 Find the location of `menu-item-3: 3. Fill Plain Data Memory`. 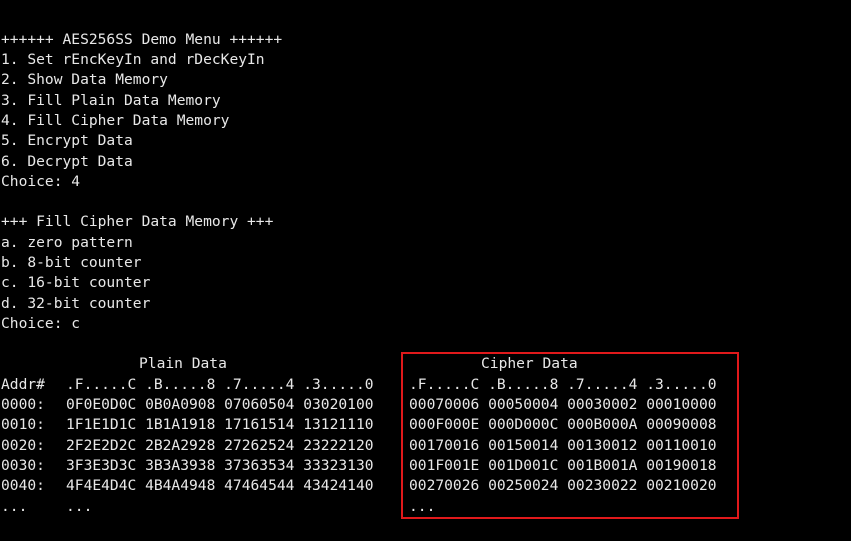

menu-item-3: 3. Fill Plain Data Memory is located at coordinates (111, 100).